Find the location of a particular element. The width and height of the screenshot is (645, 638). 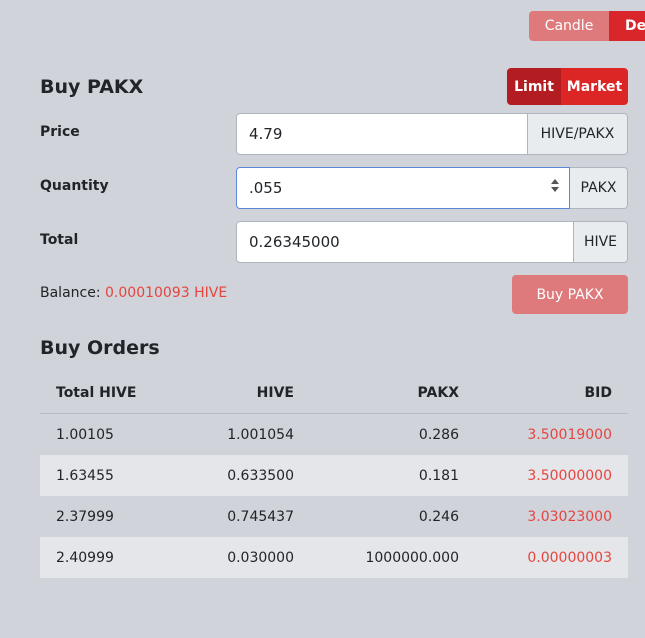

table-row: 1.63455 0.633500 0.181 3.50000000 is located at coordinates (334, 475).